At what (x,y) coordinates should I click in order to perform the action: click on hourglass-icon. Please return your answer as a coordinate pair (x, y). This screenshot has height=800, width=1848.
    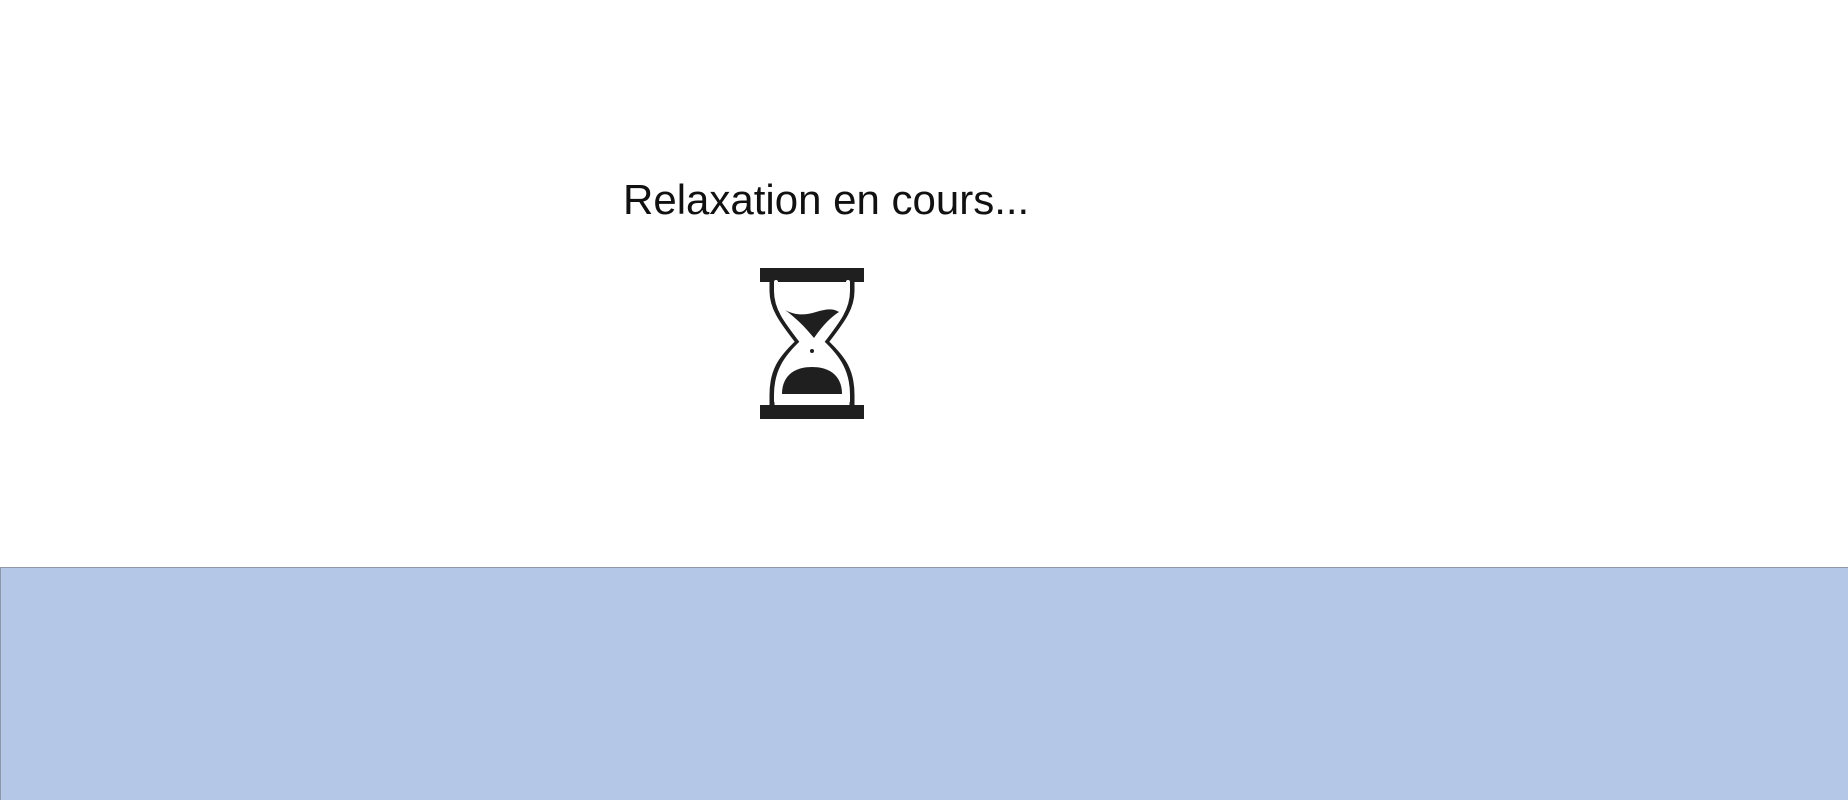
    Looking at the image, I should click on (812, 343).